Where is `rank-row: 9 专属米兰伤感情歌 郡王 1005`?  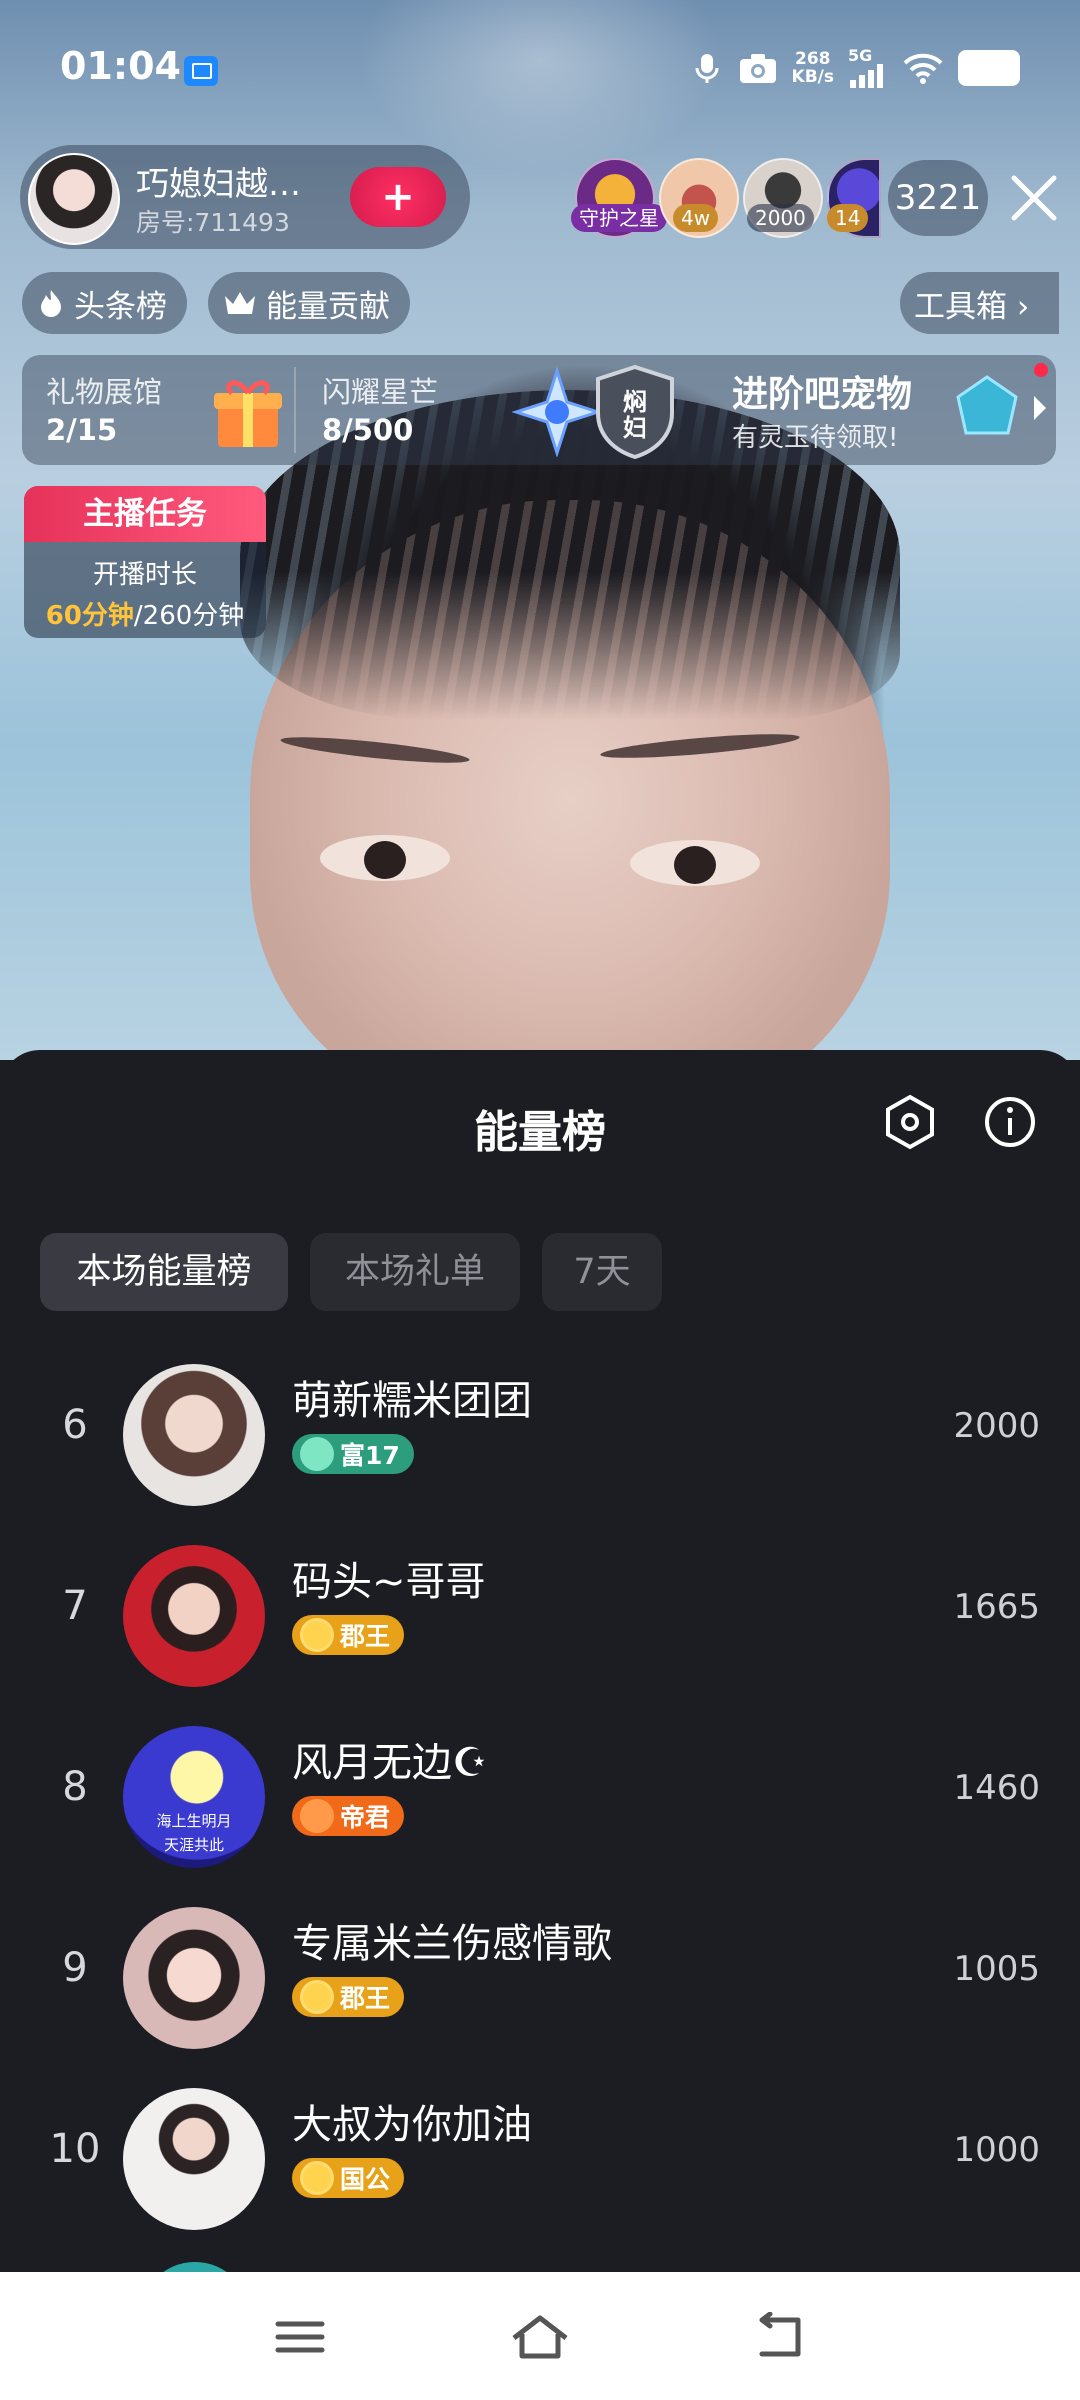
rank-row: 9 专属米兰伤感情歌 郡王 1005 is located at coordinates (540, 1977).